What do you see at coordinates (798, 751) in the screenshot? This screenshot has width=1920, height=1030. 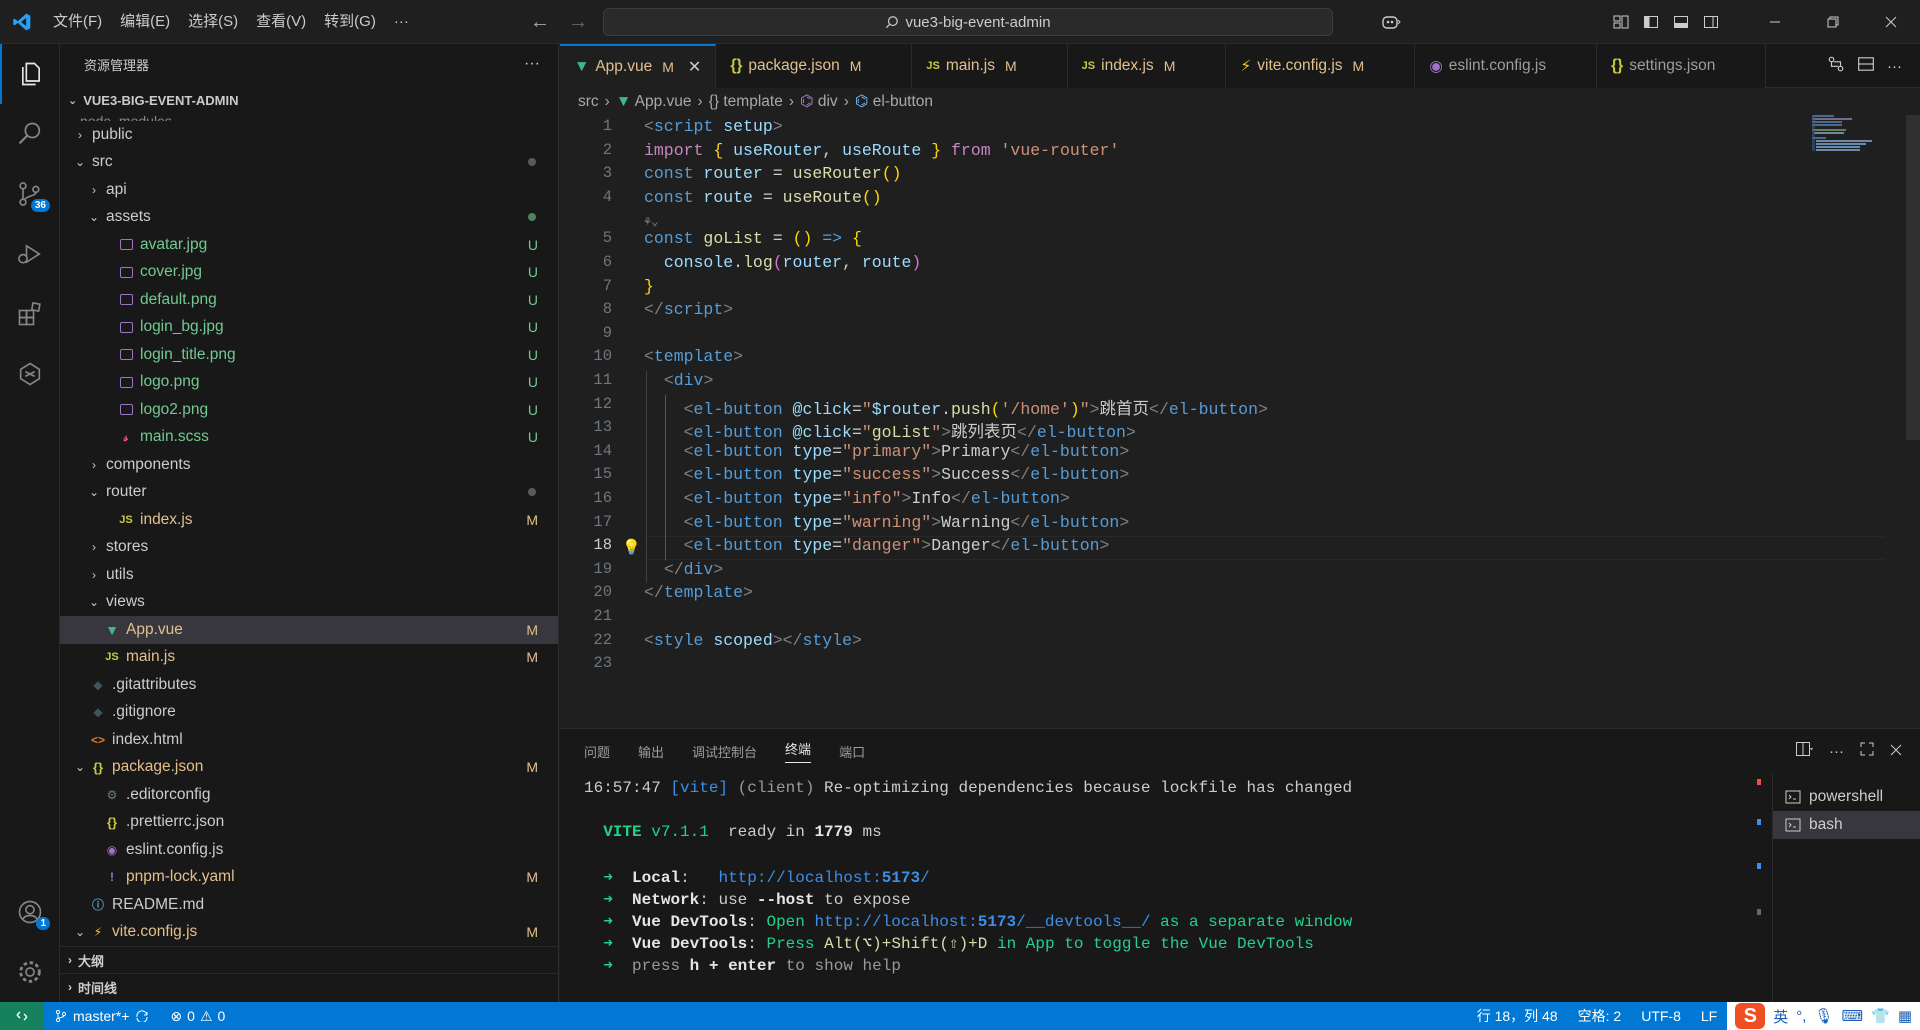 I see `panel-tab: 终端` at bounding box center [798, 751].